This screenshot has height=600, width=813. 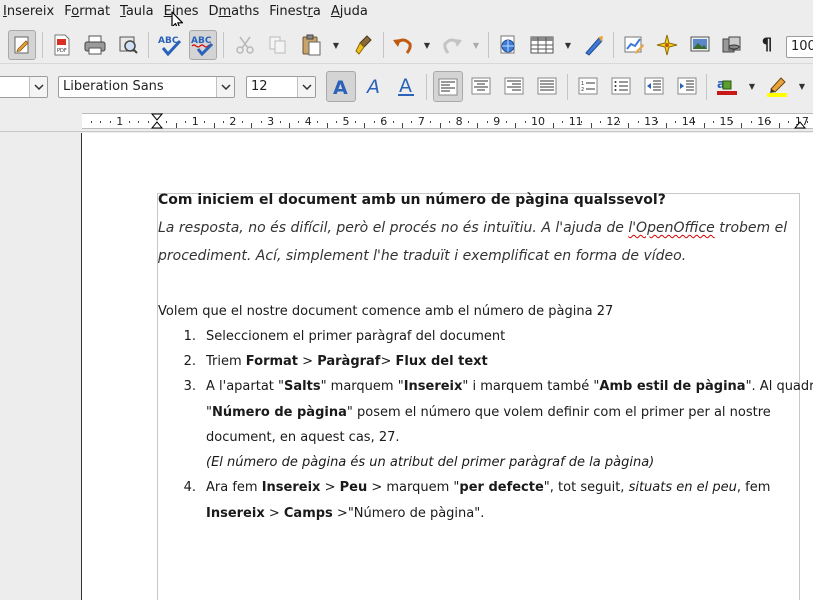 I want to click on highlighting-icon, so click(x=777, y=87).